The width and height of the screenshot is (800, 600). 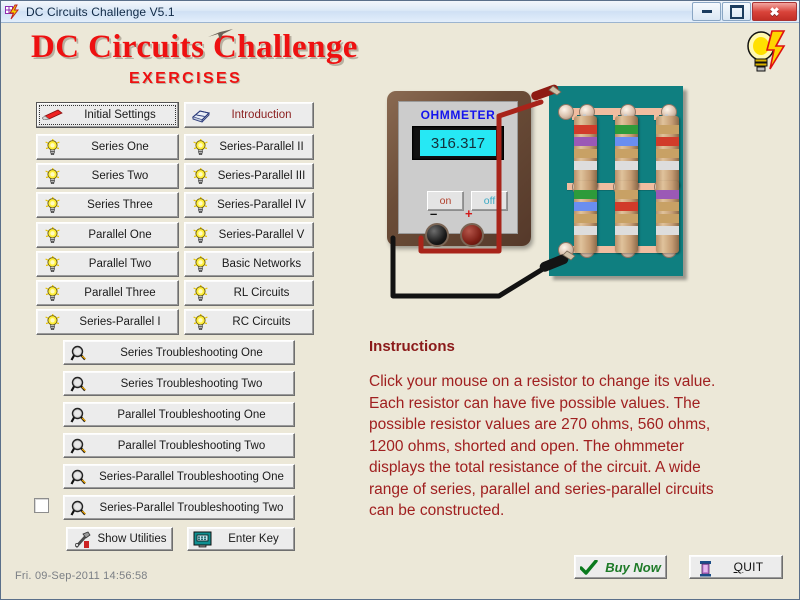 I want to click on button-label: Buy Now, so click(x=633, y=567).